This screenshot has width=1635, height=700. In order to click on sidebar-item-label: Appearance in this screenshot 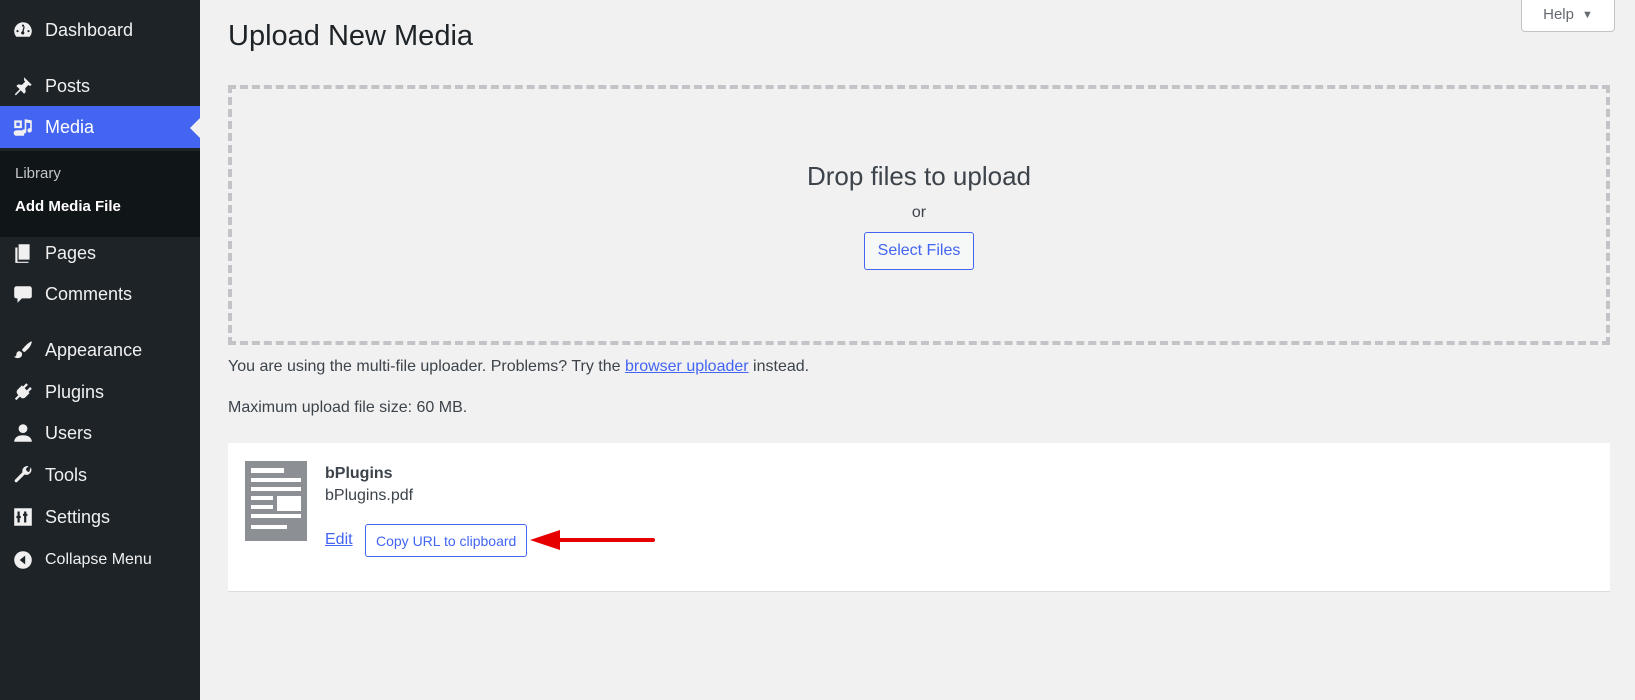, I will do `click(94, 349)`.